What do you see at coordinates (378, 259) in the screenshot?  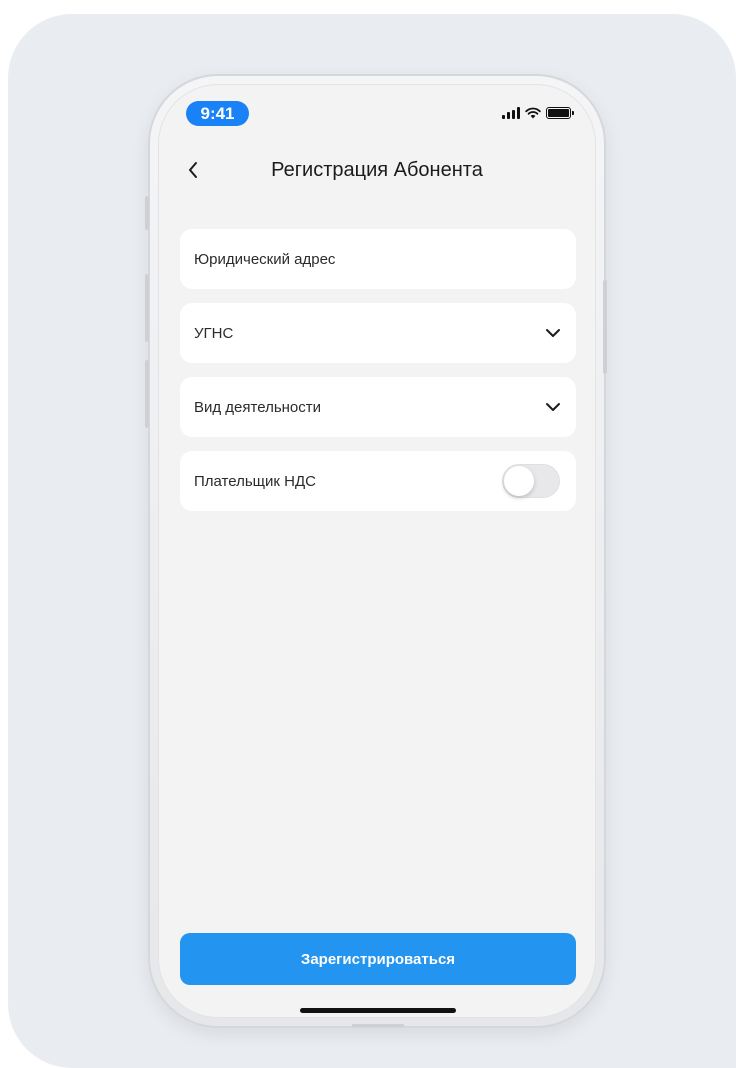 I see `legal-address-field: Юридический адрес` at bounding box center [378, 259].